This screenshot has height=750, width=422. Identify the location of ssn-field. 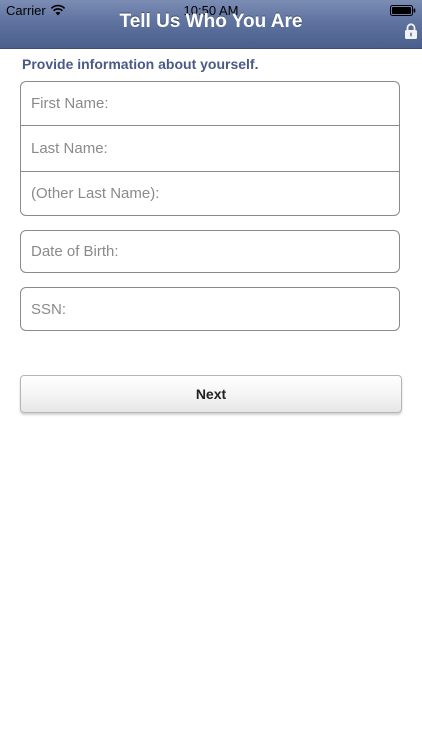
(210, 309).